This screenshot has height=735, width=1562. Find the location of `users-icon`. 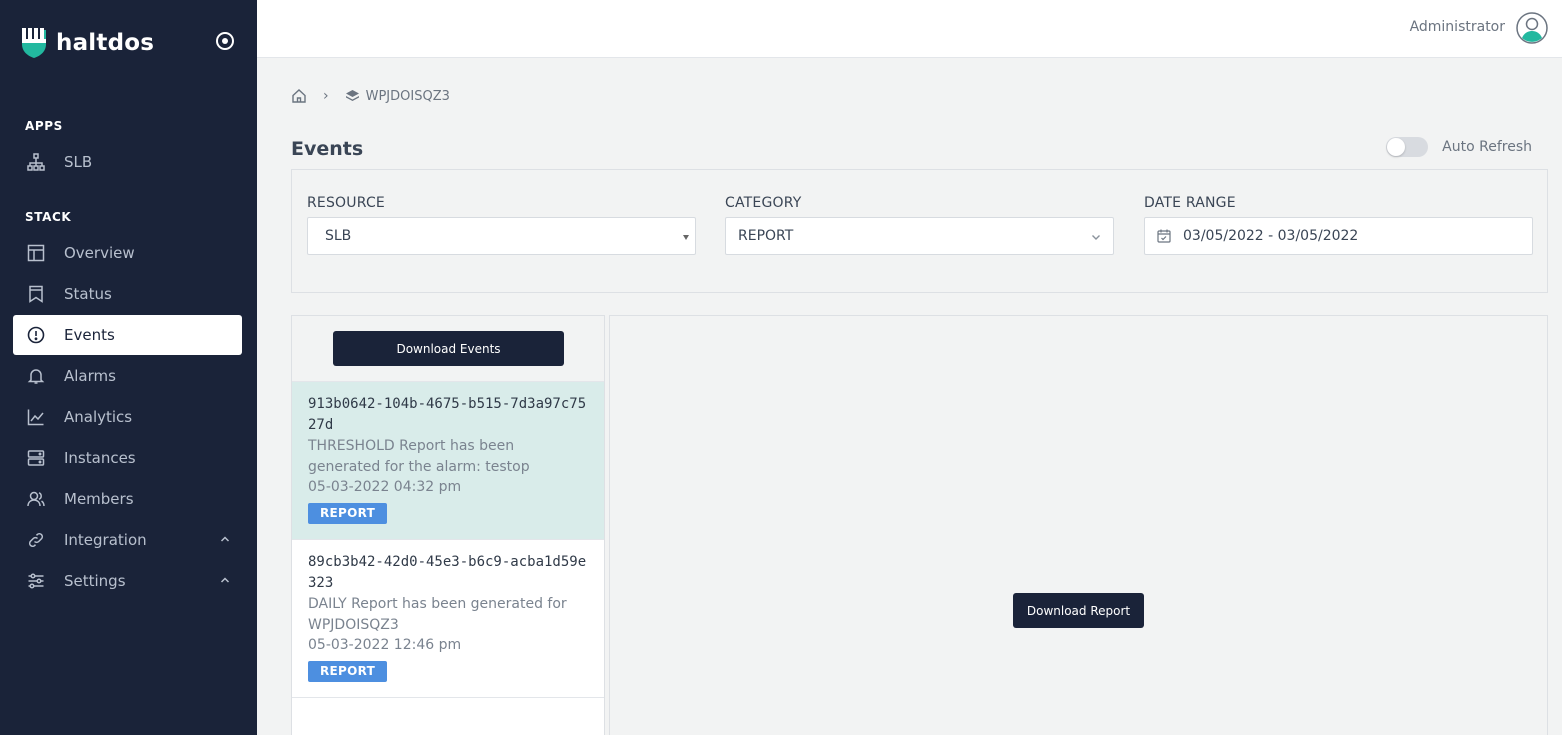

users-icon is located at coordinates (36, 499).